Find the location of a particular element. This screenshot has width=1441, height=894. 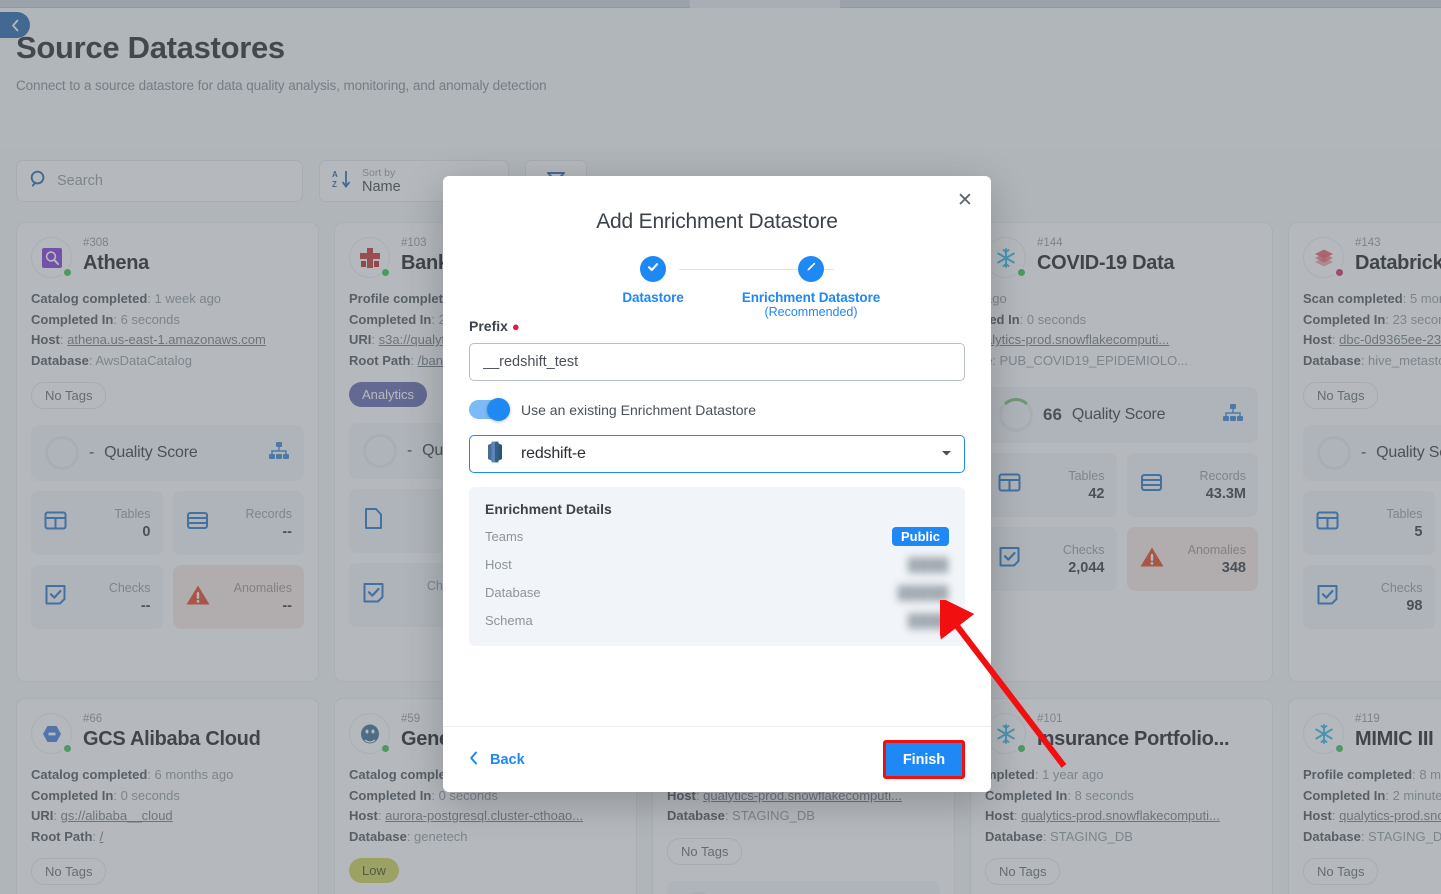

card-meta-line: Host: dbc-0d9365ee-235c.cloud is located at coordinates (1372, 340).